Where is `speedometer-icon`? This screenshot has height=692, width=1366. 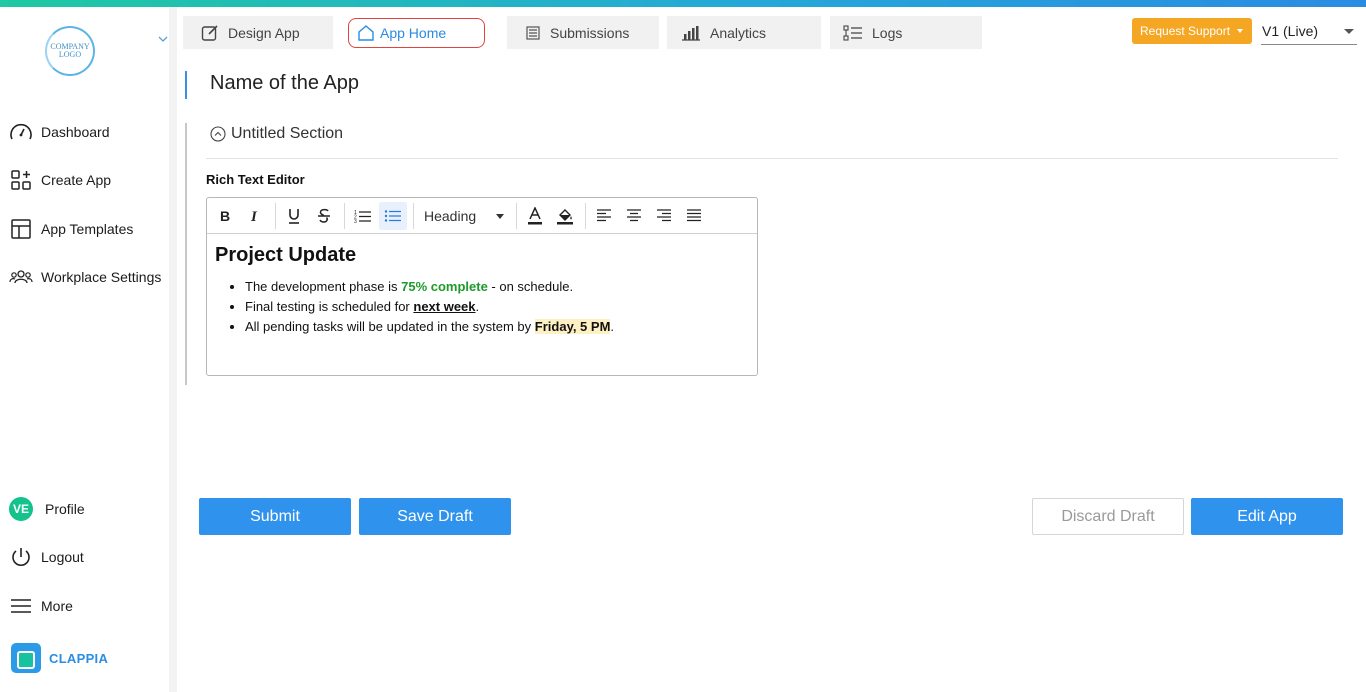
speedometer-icon is located at coordinates (21, 132).